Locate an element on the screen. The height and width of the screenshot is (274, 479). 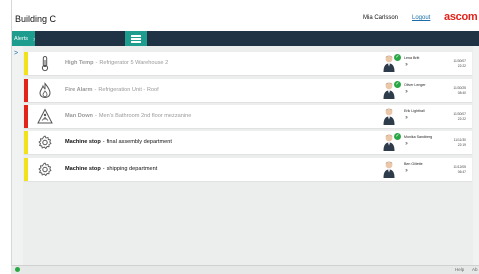
page-title: Building C is located at coordinates (36, 19).